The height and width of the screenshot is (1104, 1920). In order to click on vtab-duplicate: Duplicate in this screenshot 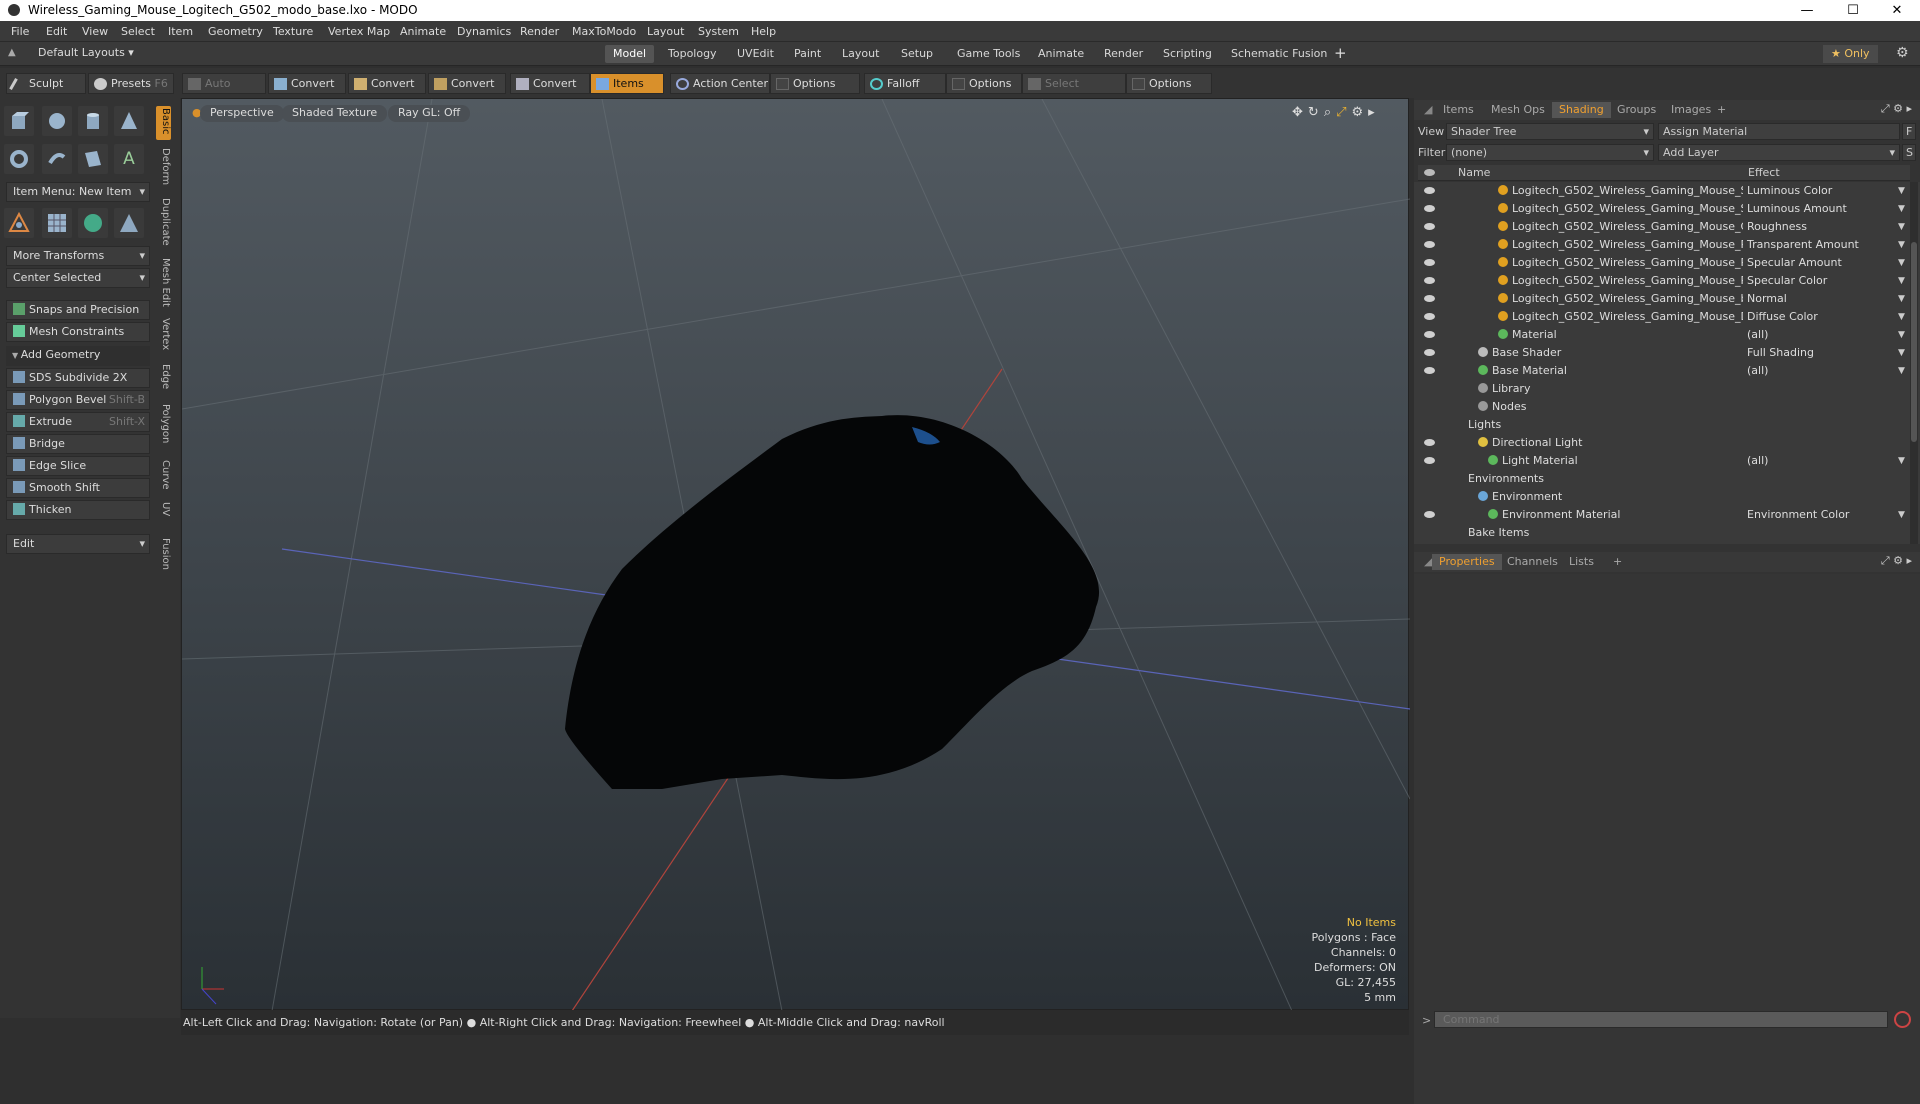, I will do `click(164, 222)`.